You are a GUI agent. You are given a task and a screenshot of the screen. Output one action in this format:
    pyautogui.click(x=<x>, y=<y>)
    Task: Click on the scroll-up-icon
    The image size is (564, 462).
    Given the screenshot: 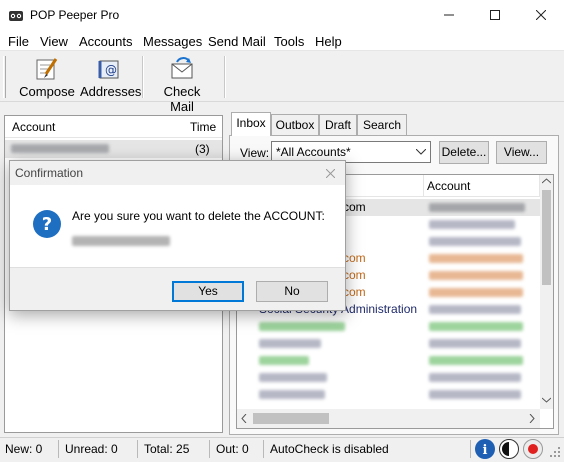 What is the action you would take?
    pyautogui.click(x=546, y=181)
    